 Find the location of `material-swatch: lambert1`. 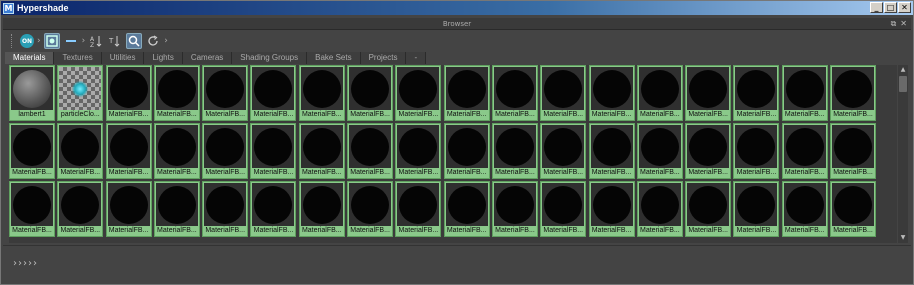

material-swatch: lambert1 is located at coordinates (32, 93).